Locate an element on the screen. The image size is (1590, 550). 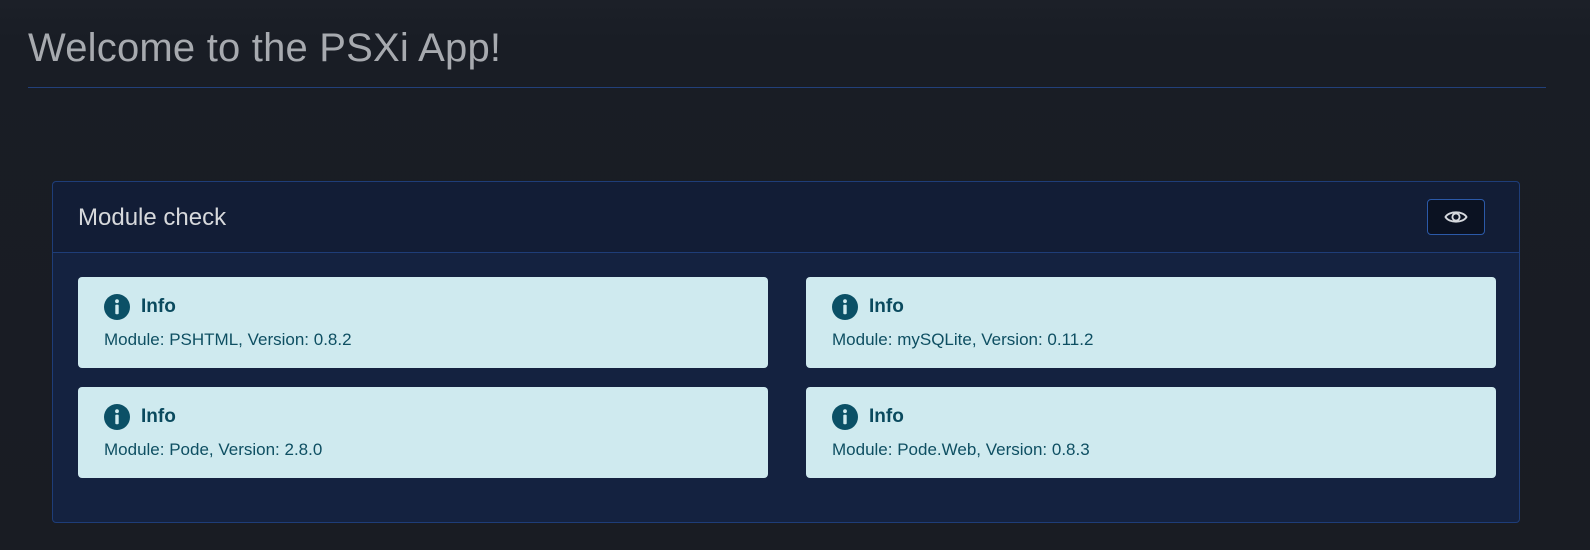
alert-info: Info Module: Pode.Web, Version: 0.8.3 is located at coordinates (1151, 432).